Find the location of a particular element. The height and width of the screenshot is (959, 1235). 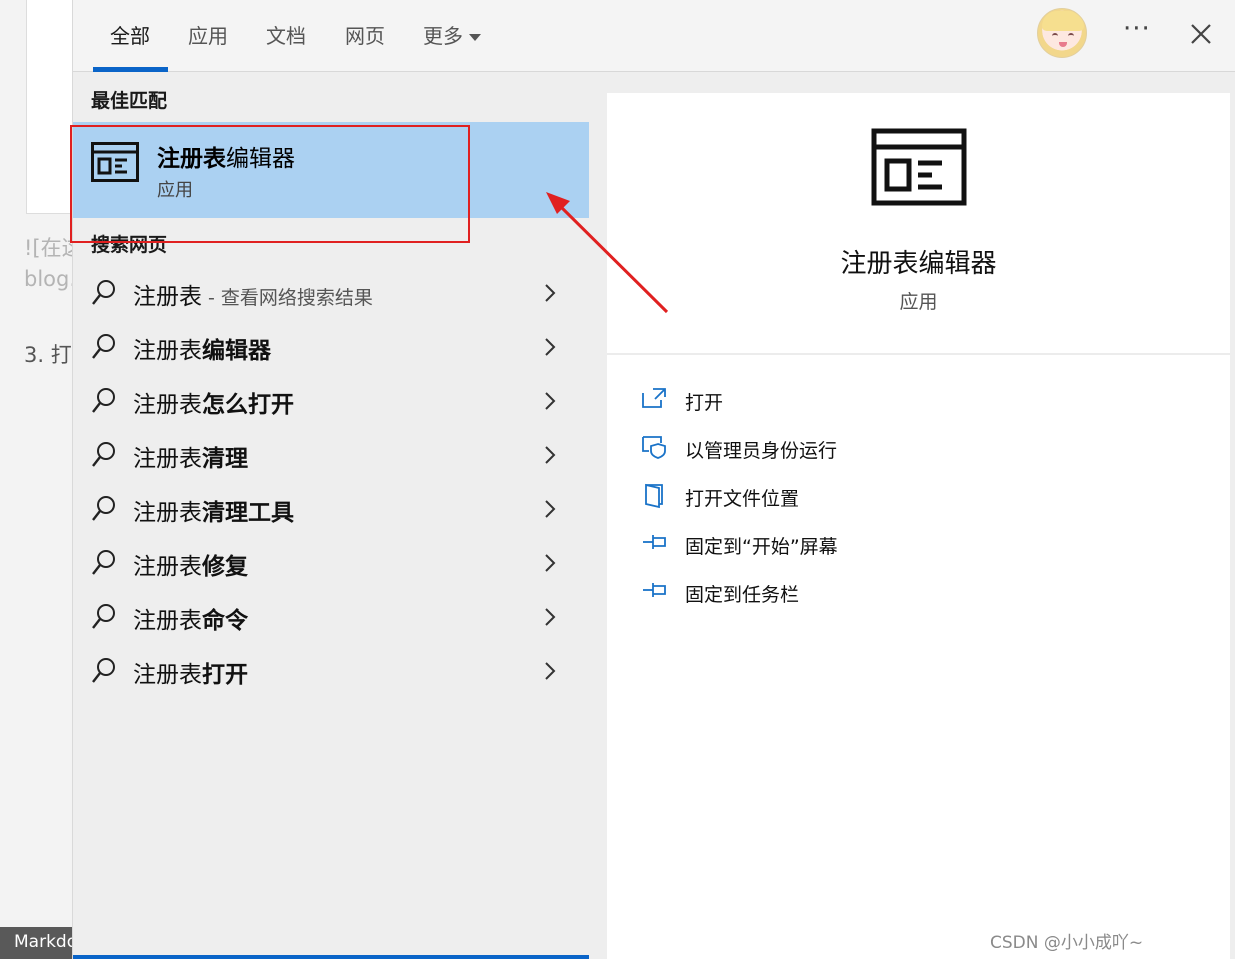

search-tabs-bar: 全部 应用 文档 网页 更多 ··· is located at coordinates (654, 36).